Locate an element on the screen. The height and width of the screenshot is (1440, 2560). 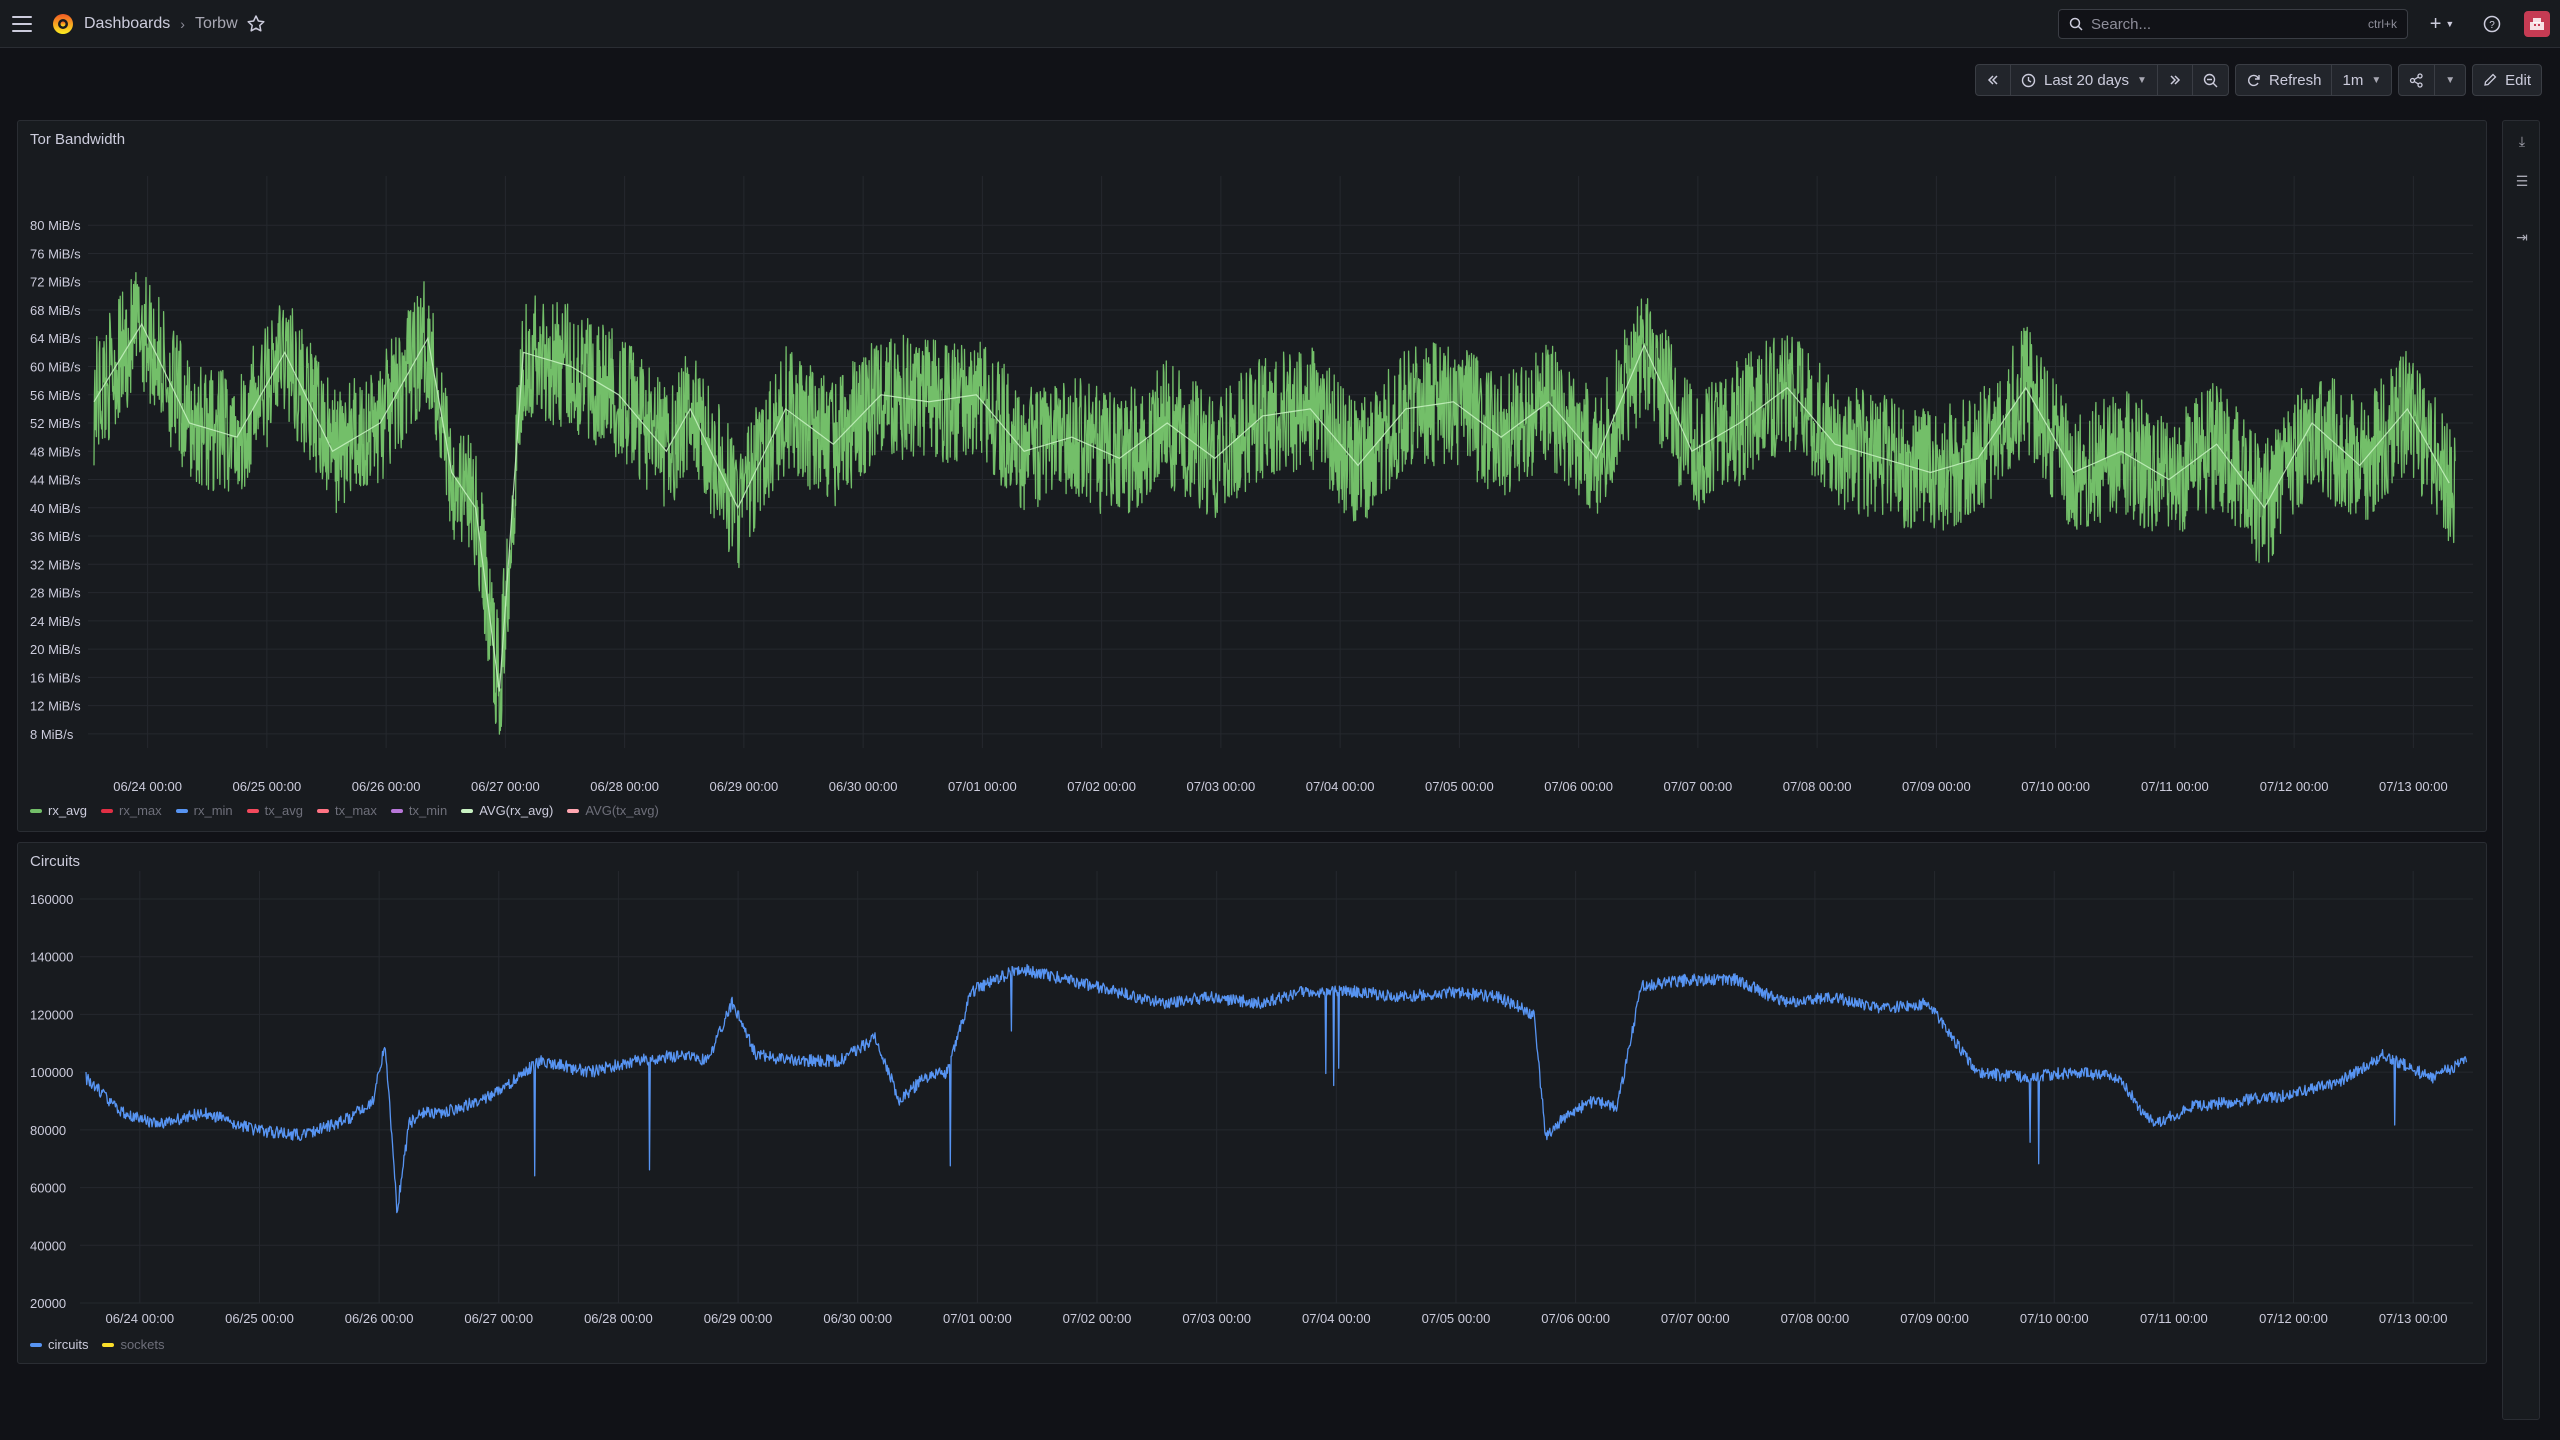
y-tick-label: 40000 is located at coordinates (48, 1245).